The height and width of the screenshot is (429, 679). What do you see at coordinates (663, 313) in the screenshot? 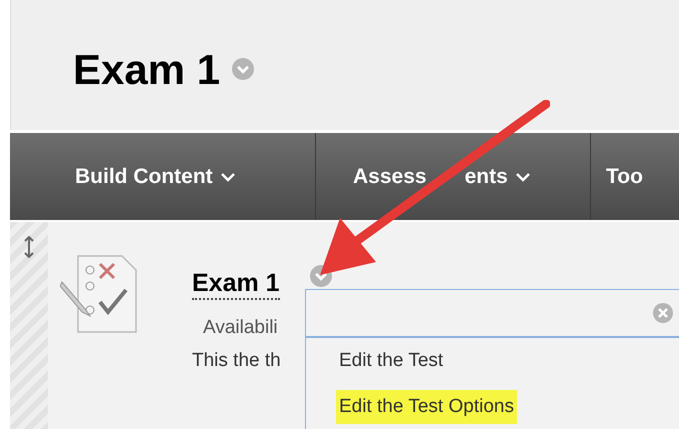
I see `close-icon` at bounding box center [663, 313].